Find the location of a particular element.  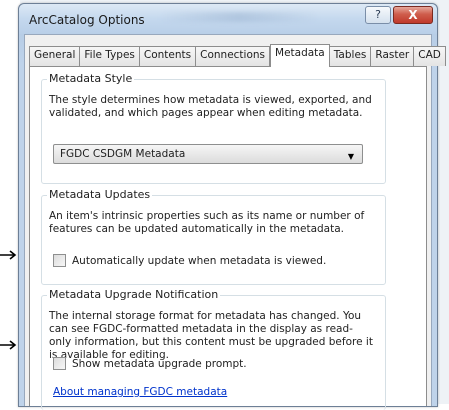

metadata-style-dropdown: FGDC CSDGM Metadata ▼ is located at coordinates (208, 154).